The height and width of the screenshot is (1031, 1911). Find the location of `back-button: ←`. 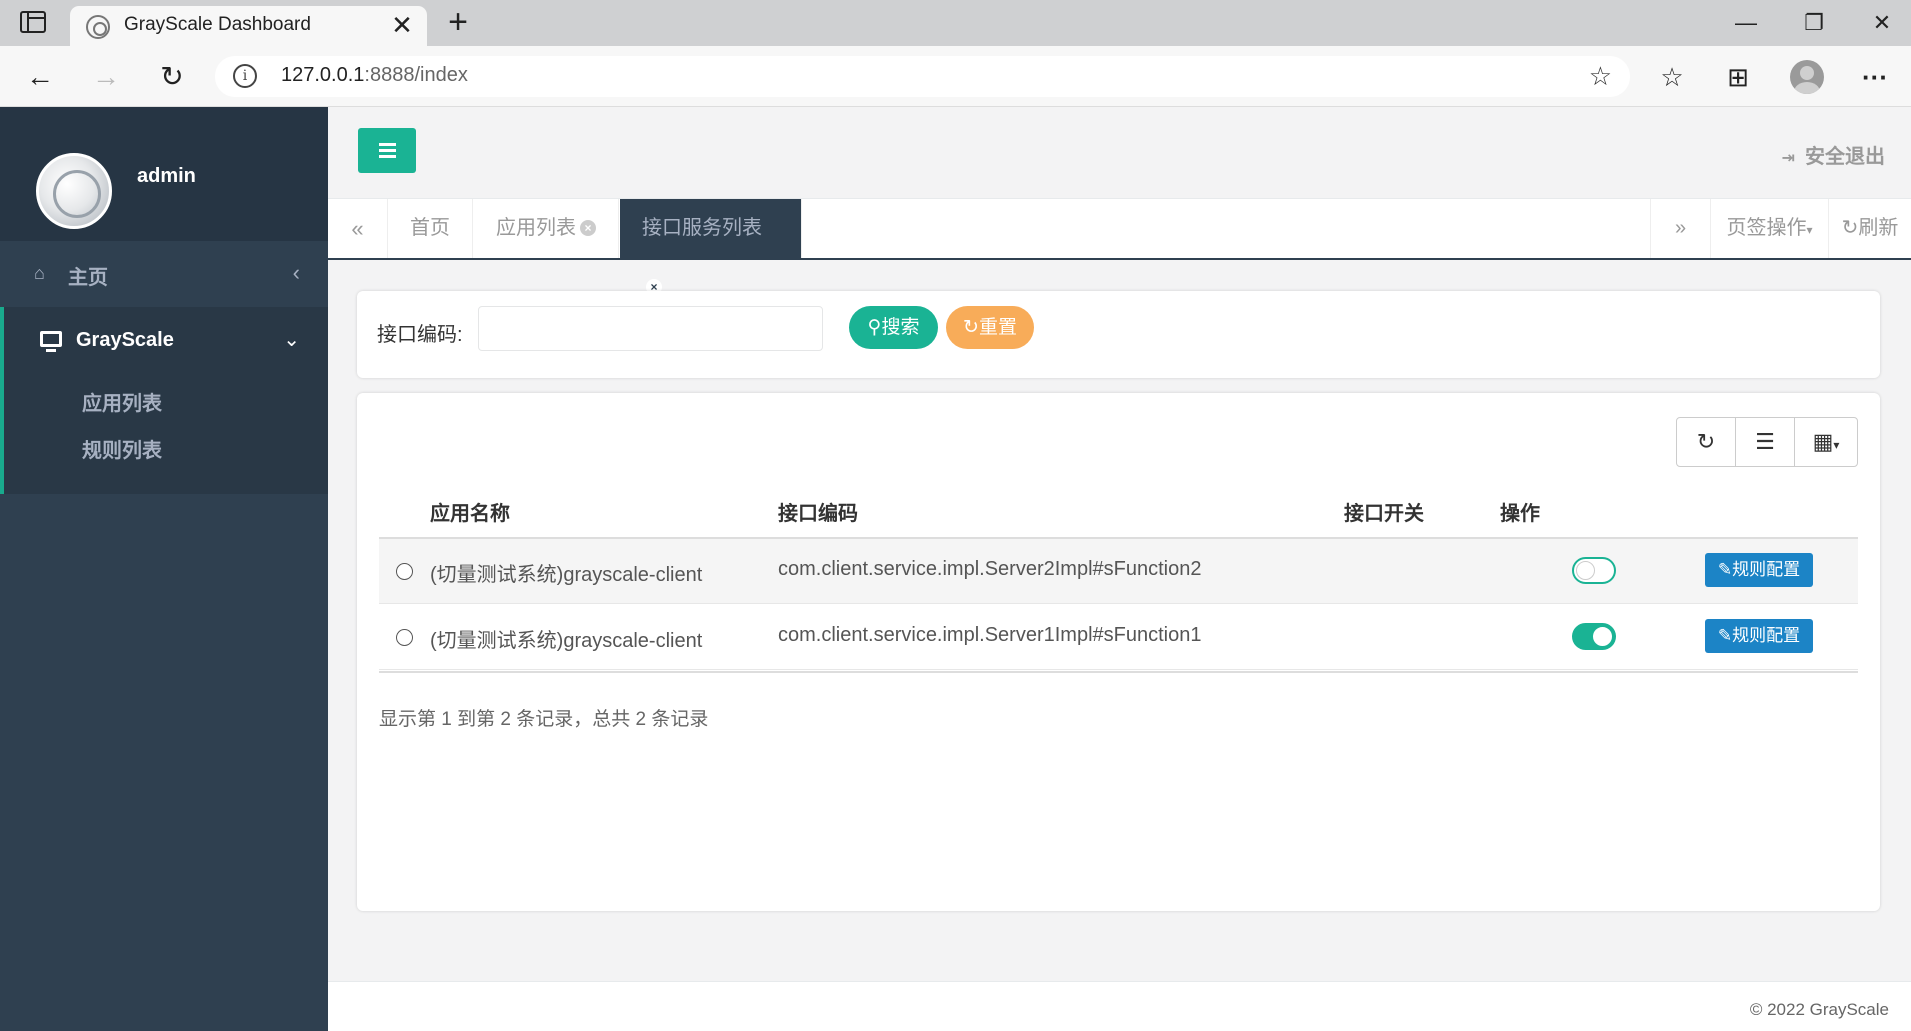

back-button: ← is located at coordinates (40, 77).